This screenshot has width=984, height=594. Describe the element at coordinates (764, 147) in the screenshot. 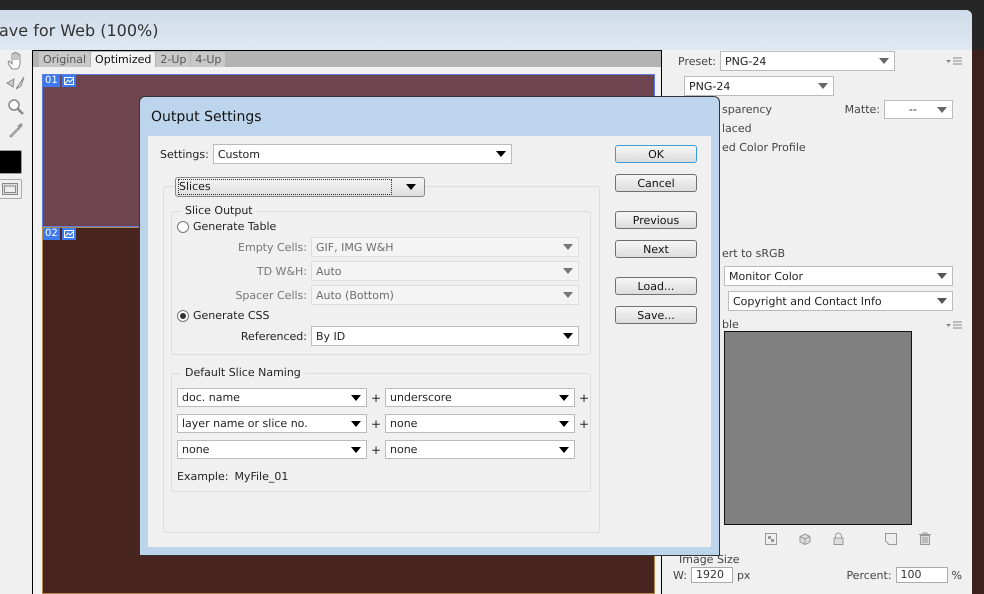

I see `option-label: ed Color Profile` at that location.